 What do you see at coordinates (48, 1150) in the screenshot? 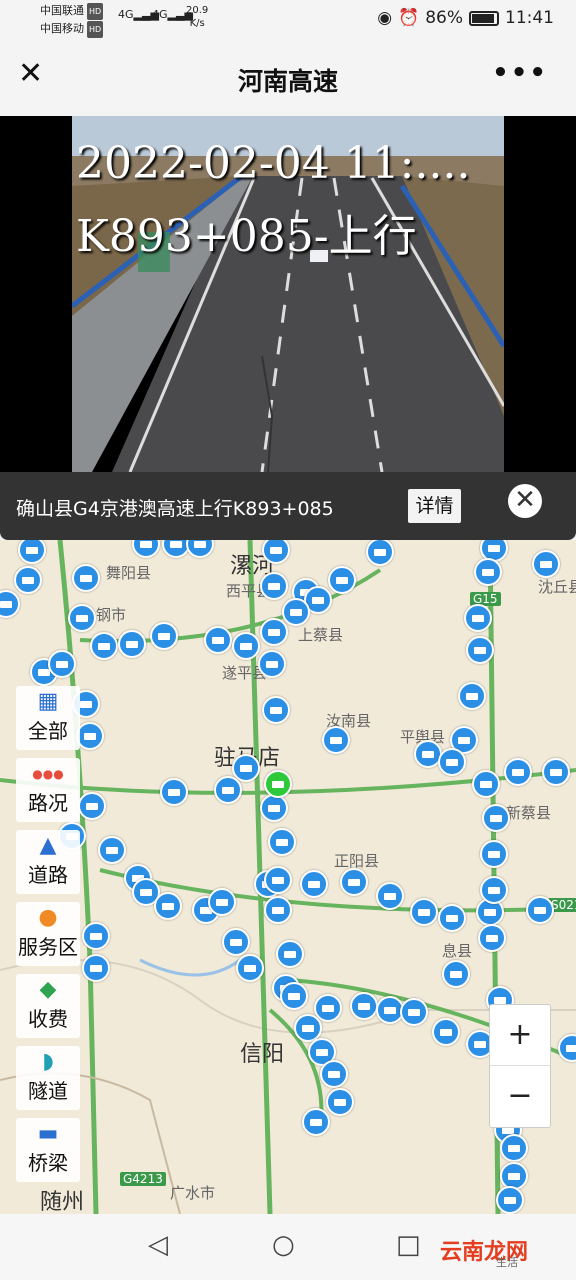
I see `filter-bridge: ▬ 桥梁` at bounding box center [48, 1150].